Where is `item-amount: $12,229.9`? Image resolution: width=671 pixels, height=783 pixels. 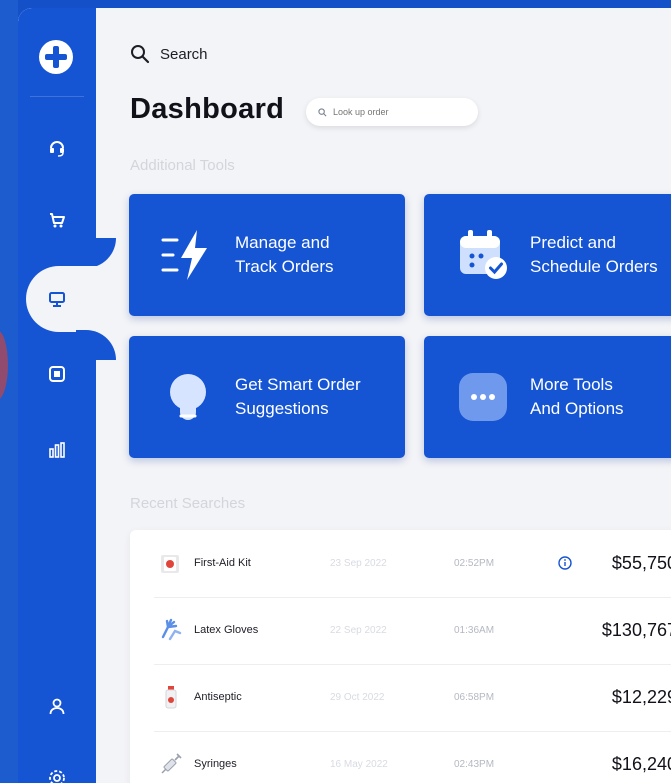
item-amount: $12,229.9 is located at coordinates (641, 696).